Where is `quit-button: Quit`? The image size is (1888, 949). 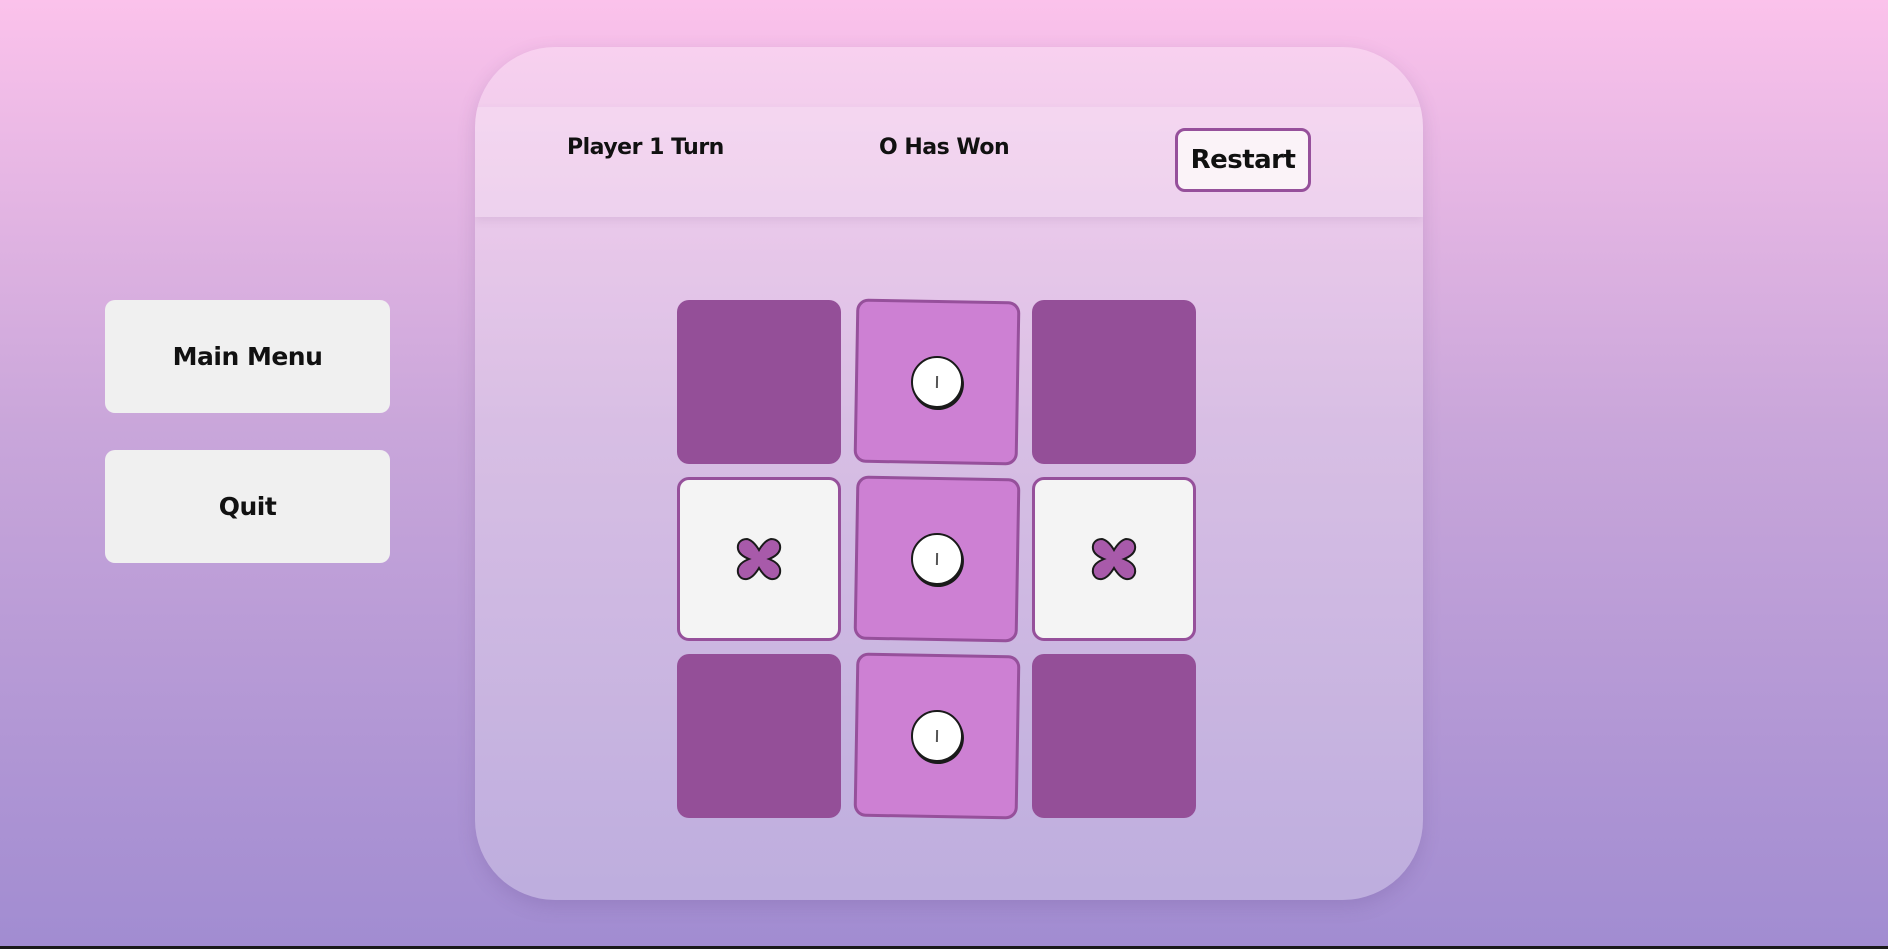 quit-button: Quit is located at coordinates (247, 506).